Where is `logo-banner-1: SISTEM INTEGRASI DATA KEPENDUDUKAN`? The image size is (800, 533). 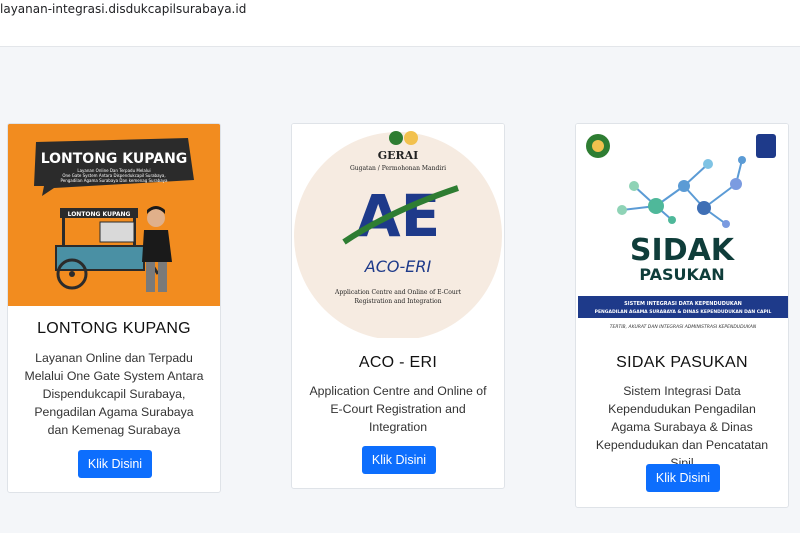 logo-banner-1: SISTEM INTEGRASI DATA KEPENDUDUKAN is located at coordinates (683, 304).